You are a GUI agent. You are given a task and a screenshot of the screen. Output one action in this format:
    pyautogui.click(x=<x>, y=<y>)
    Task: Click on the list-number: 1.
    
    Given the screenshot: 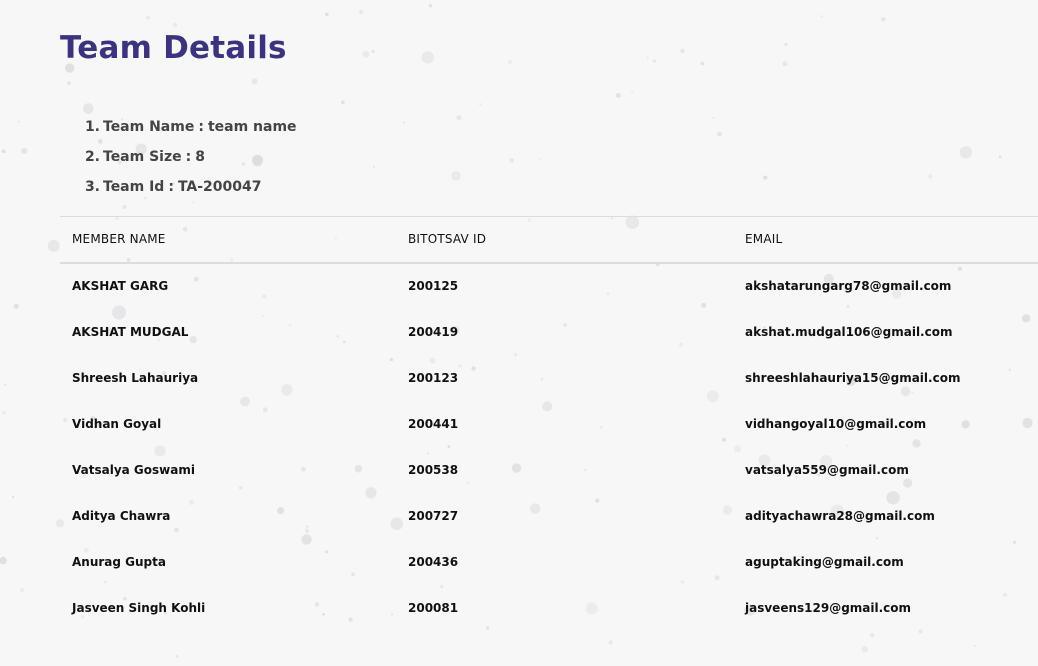 What is the action you would take?
    pyautogui.click(x=92, y=127)
    